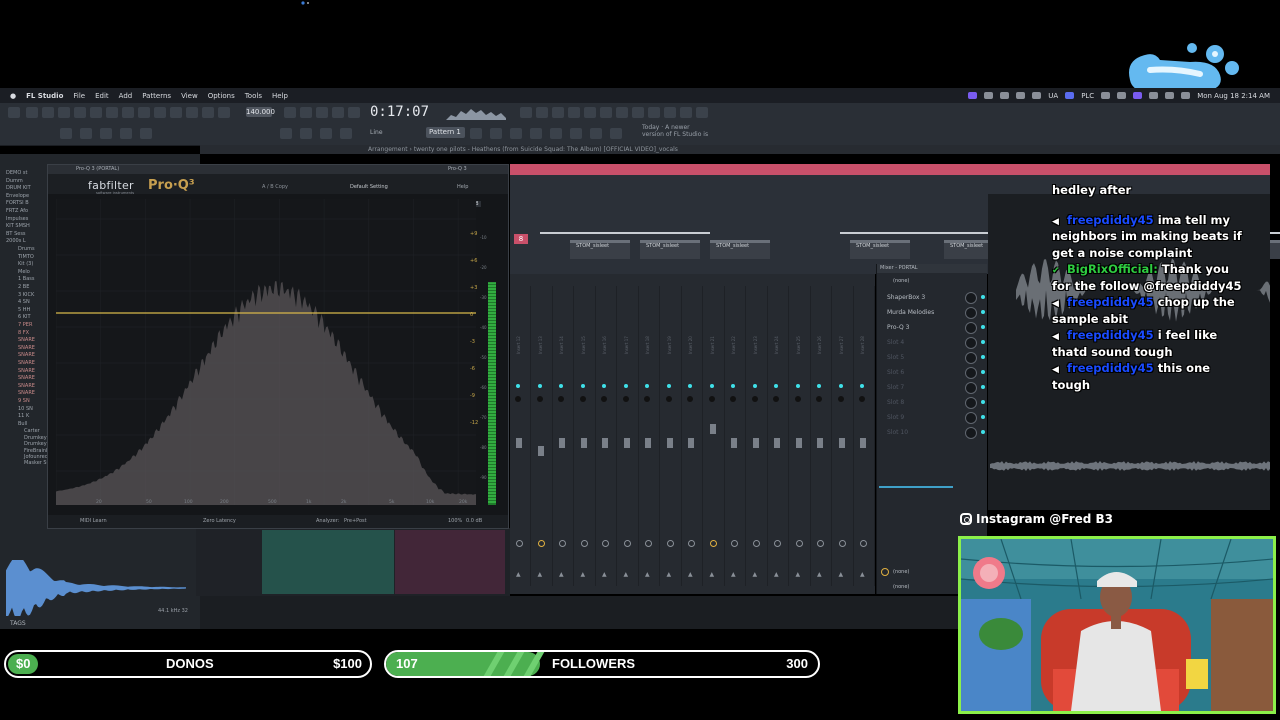  I want to click on browser-item: 6 KIT, so click(24, 317).